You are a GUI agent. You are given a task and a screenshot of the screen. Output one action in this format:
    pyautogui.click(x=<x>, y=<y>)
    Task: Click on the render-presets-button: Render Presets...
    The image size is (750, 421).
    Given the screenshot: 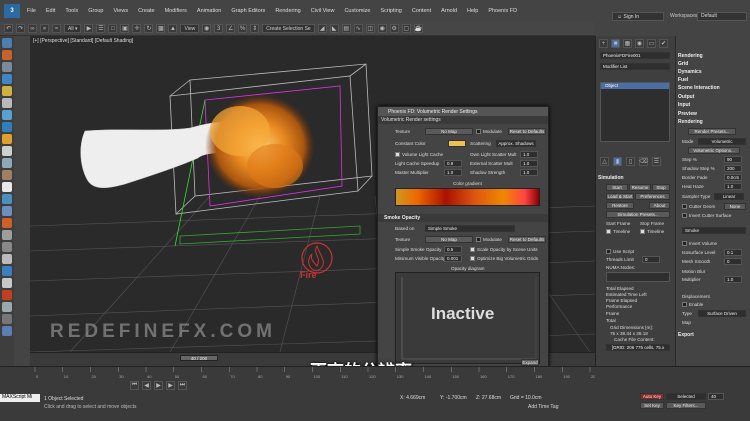 What is the action you would take?
    pyautogui.click(x=712, y=131)
    